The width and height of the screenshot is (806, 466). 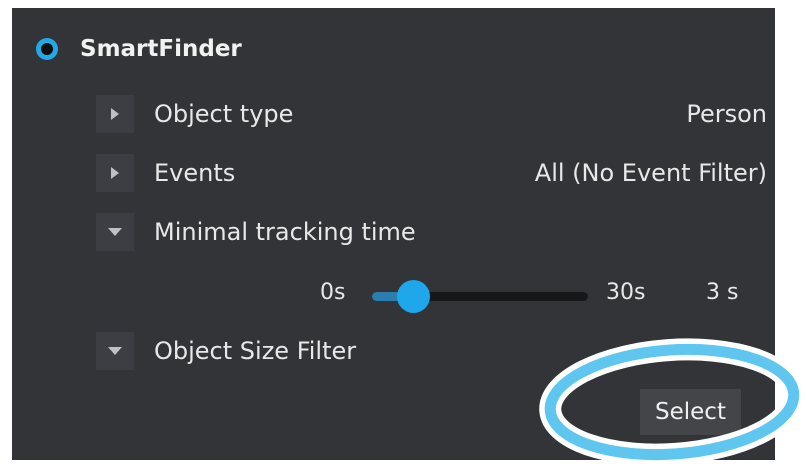 I want to click on smartfinder-radio-icon, so click(x=47, y=49).